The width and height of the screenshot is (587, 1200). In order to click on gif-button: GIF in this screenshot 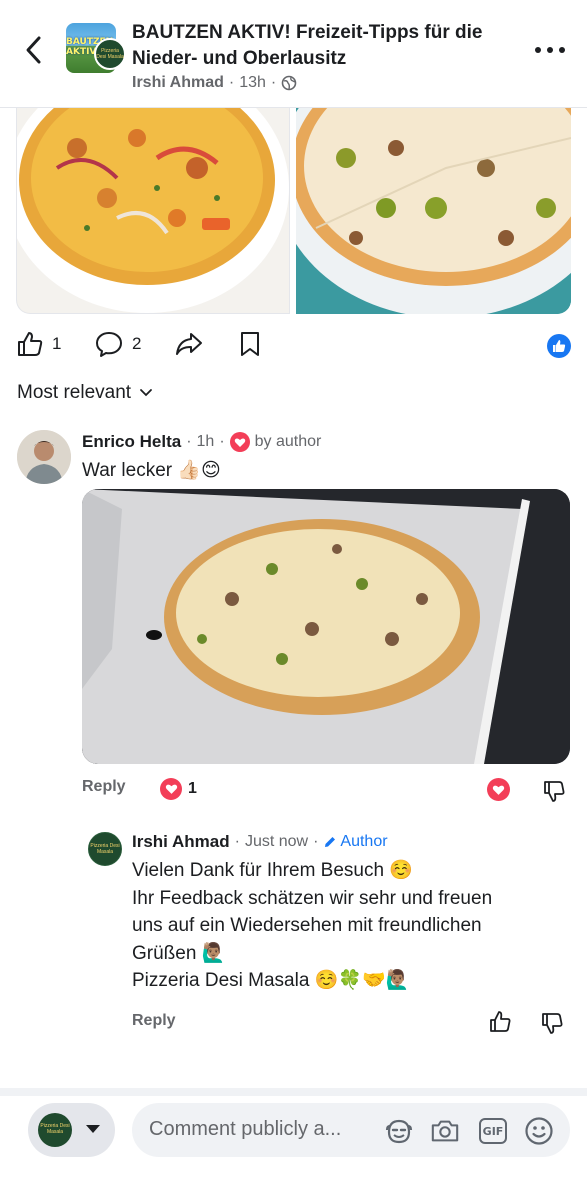, I will do `click(493, 1131)`.